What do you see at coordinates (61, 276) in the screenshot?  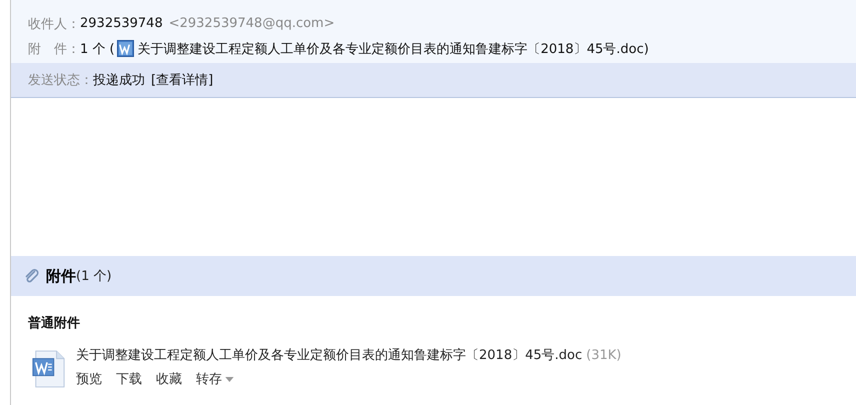 I see `attachments-title: 附件` at bounding box center [61, 276].